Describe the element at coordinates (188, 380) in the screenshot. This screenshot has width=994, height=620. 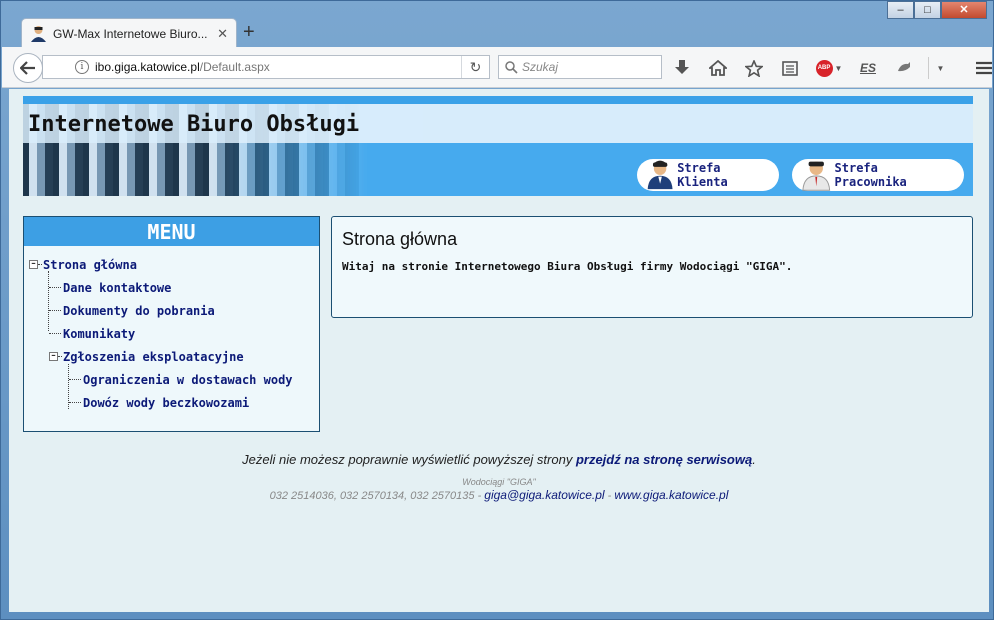
I see `menu-item-label: Ograniczenia w dostawach wody` at that location.